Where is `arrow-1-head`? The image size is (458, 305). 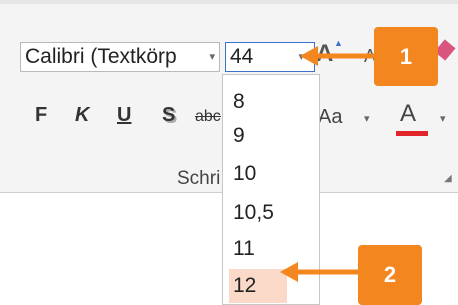
arrow-1-head is located at coordinates (309, 56).